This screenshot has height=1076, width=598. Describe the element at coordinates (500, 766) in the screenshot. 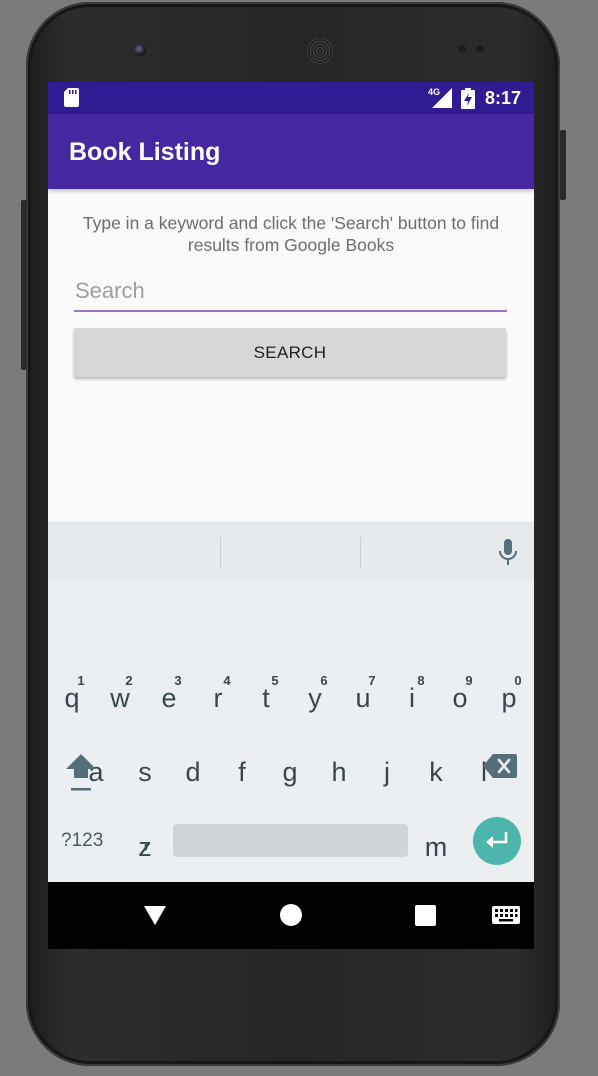

I see `backspace-key` at that location.